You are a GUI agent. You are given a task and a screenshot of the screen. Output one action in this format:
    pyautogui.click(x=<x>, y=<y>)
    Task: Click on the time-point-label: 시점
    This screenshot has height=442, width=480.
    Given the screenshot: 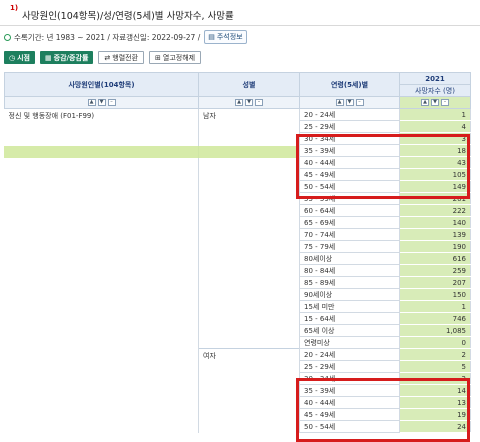 What is the action you would take?
    pyautogui.click(x=23, y=57)
    